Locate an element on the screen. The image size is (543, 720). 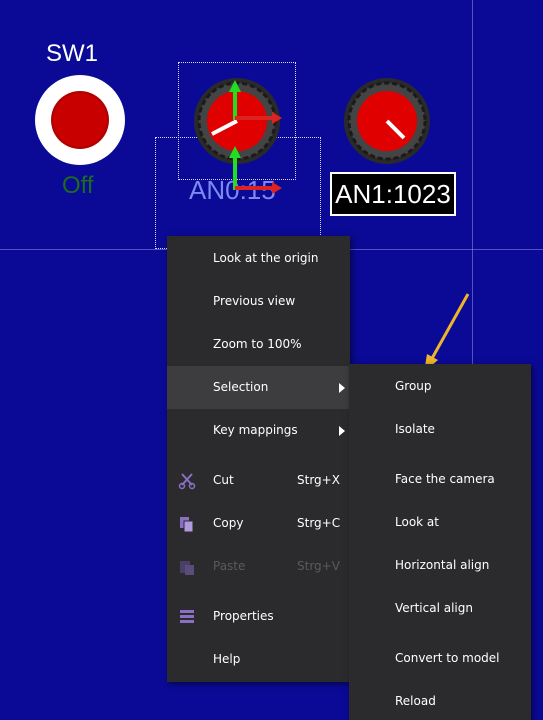
menu-item-label: Selection is located at coordinates (241, 387).